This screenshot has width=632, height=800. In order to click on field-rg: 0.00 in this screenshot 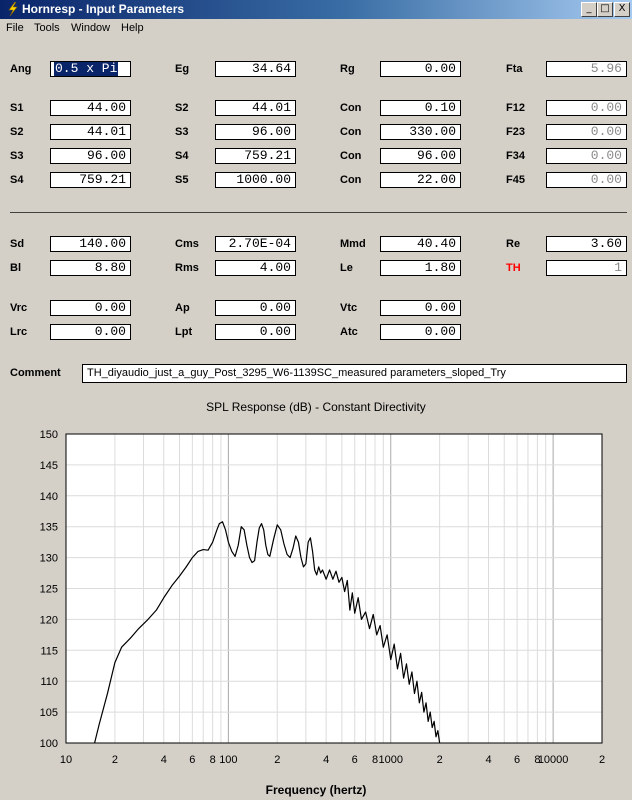, I will do `click(420, 69)`.